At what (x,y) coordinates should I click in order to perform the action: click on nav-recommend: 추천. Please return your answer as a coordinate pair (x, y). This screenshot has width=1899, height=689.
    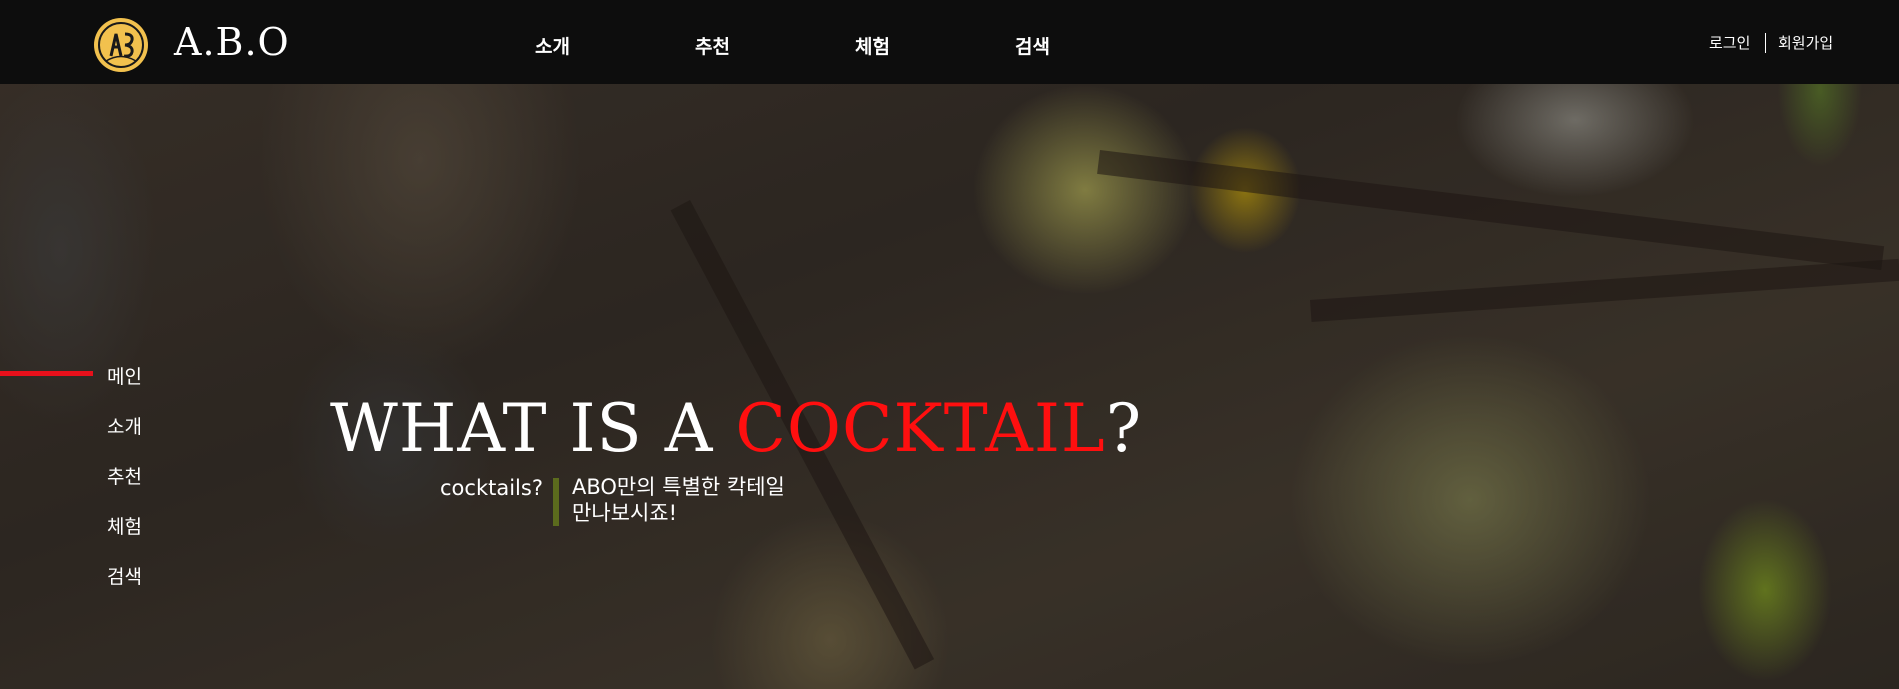
    Looking at the image, I should click on (712, 45).